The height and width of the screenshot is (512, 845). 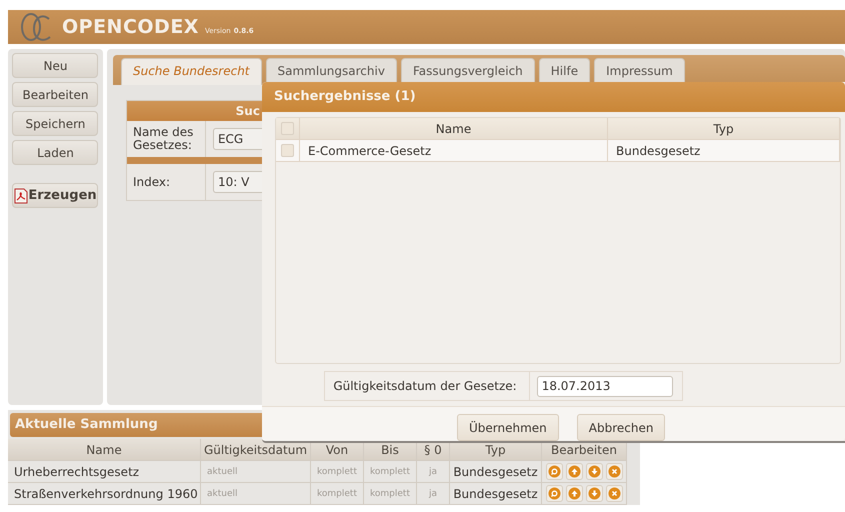 What do you see at coordinates (21, 196) in the screenshot?
I see `pdf-icon` at bounding box center [21, 196].